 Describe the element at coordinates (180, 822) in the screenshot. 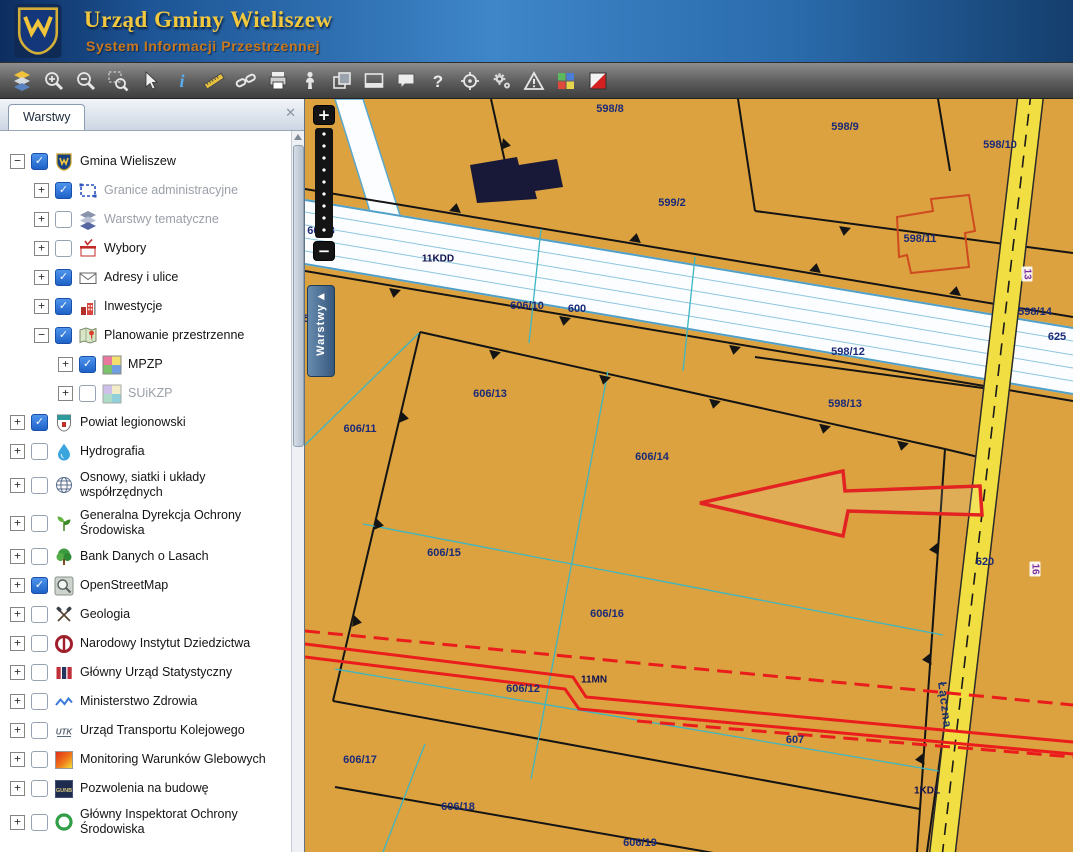

I see `layer-label: Główny Inspektorat Ochrony Środowiska` at that location.